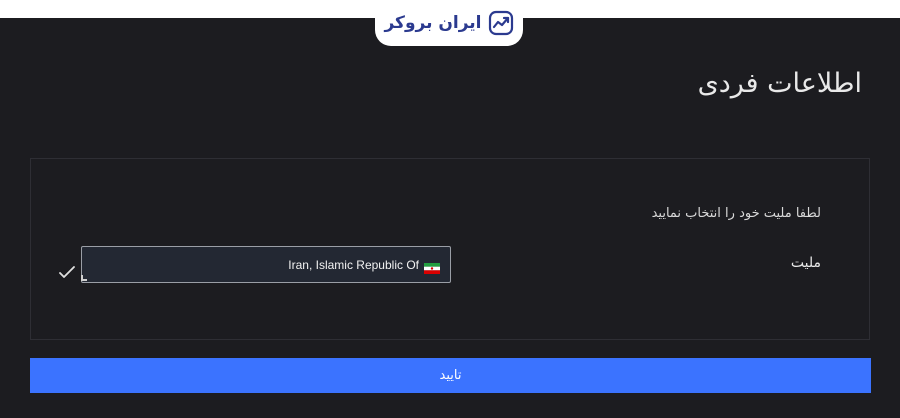  I want to click on brand-logo: ایران بروکر, so click(449, 23).